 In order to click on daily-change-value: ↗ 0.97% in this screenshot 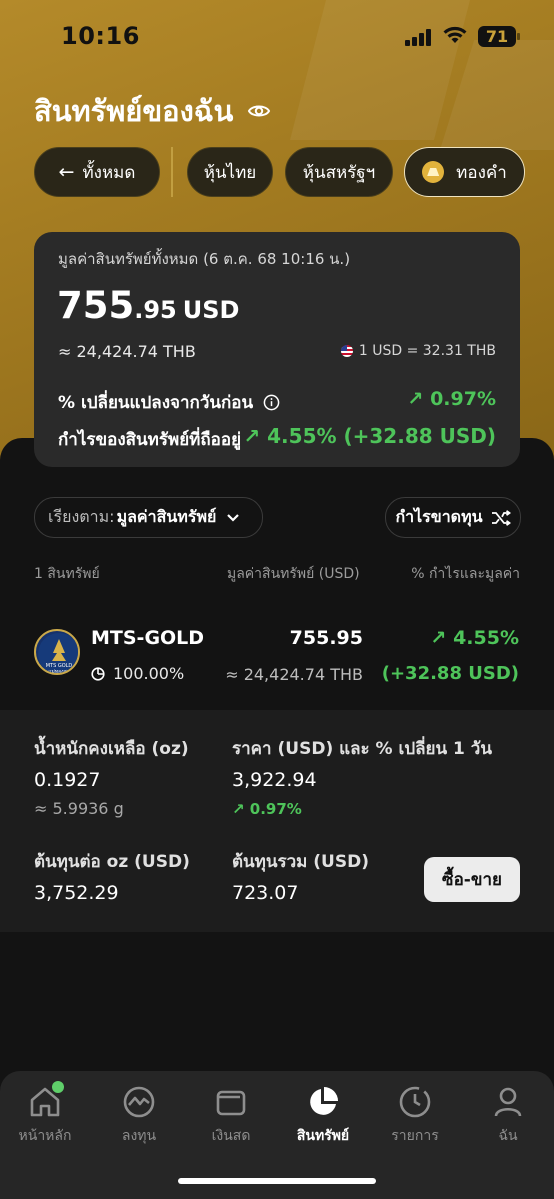, I will do `click(451, 399)`.